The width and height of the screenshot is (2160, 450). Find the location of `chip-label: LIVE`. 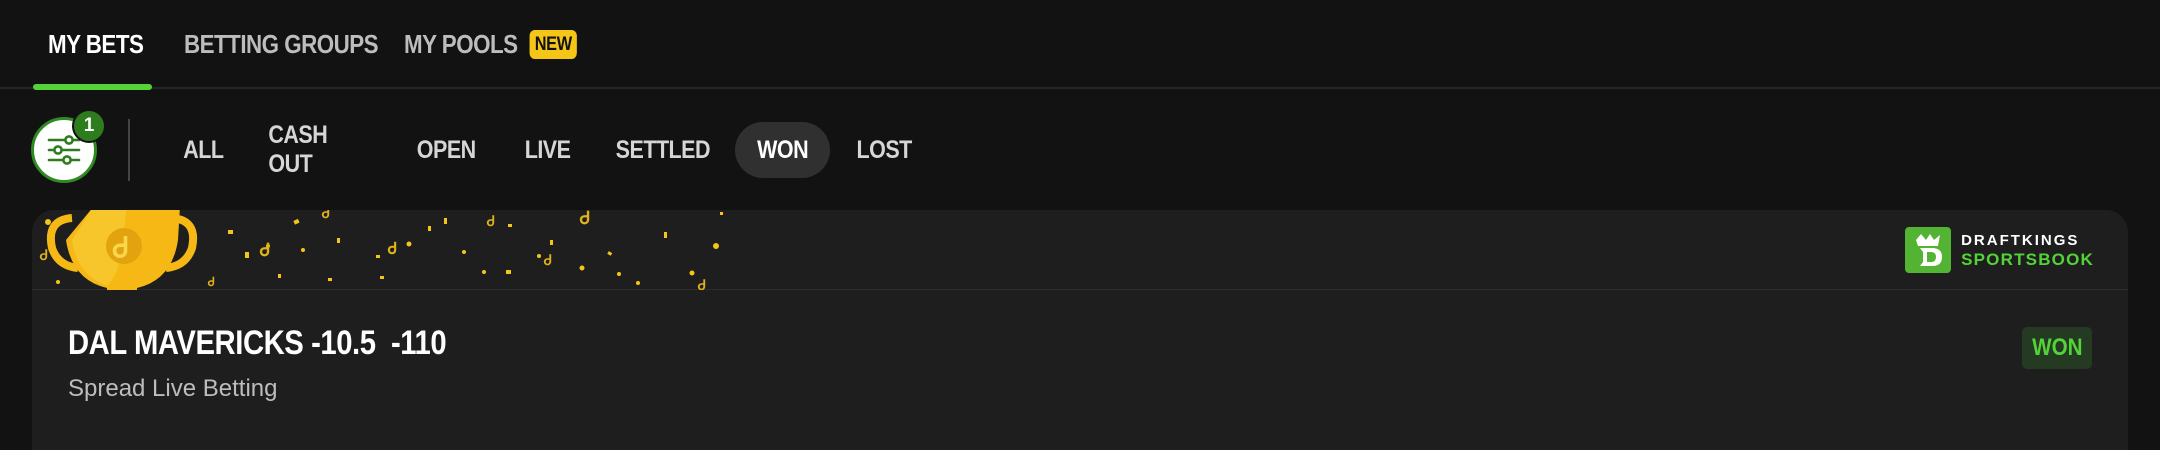

chip-label: LIVE is located at coordinates (548, 149).